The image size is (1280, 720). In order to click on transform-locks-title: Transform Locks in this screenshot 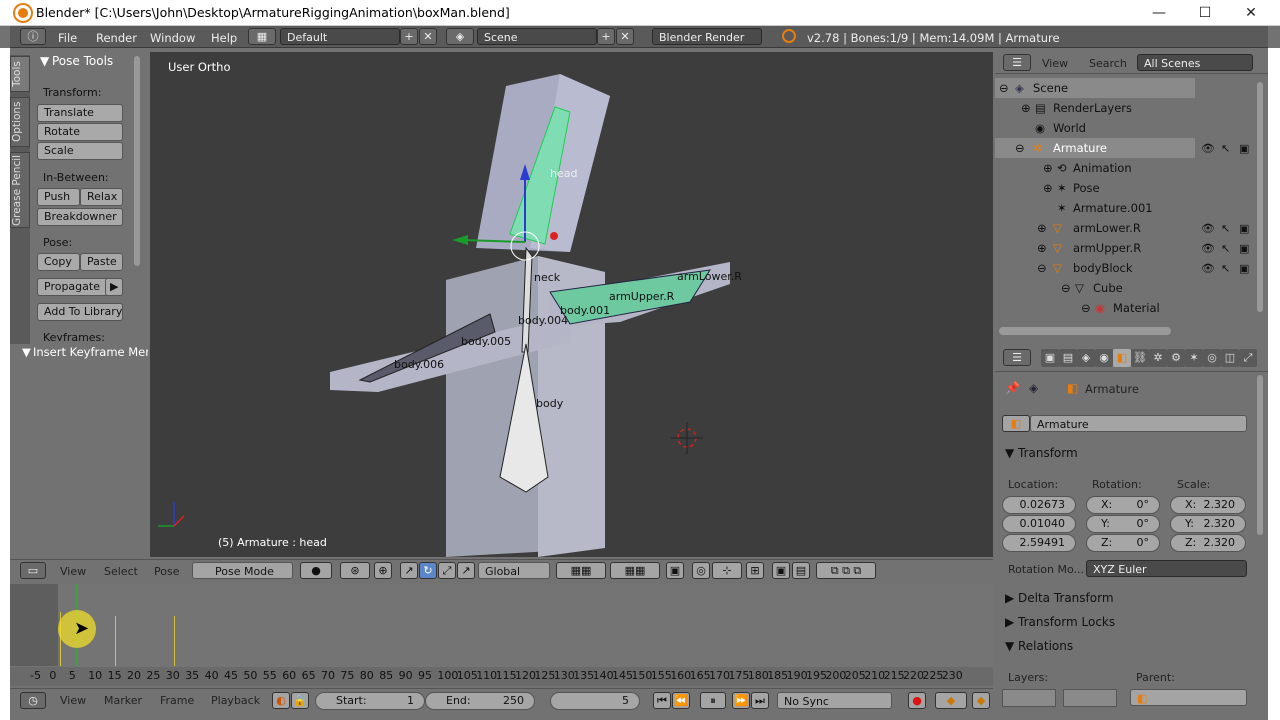, I will do `click(1066, 622)`.